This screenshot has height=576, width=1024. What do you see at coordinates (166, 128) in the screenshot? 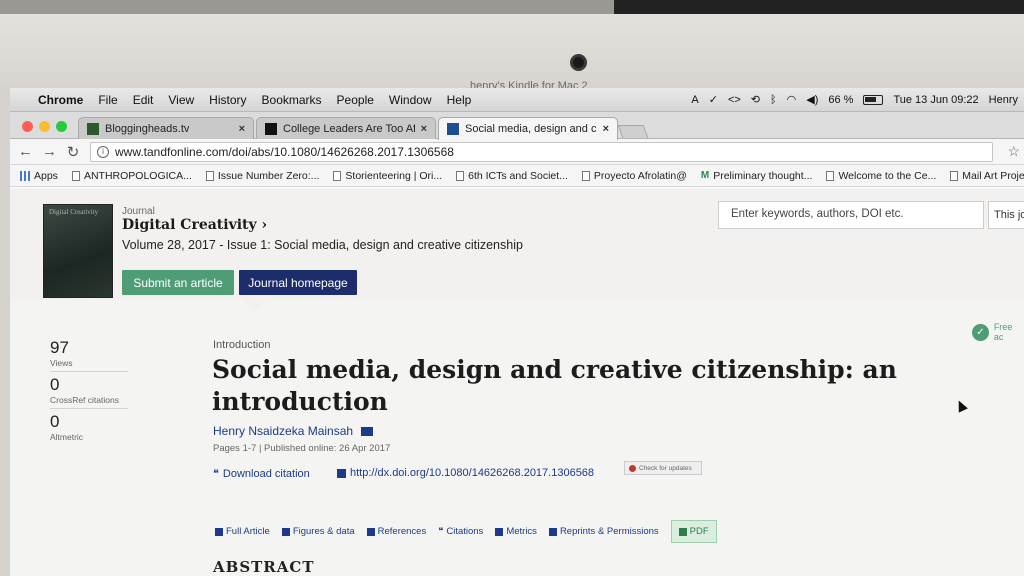
I see `tab-bloggingheads: Bloggingheads.tv ×` at bounding box center [166, 128].